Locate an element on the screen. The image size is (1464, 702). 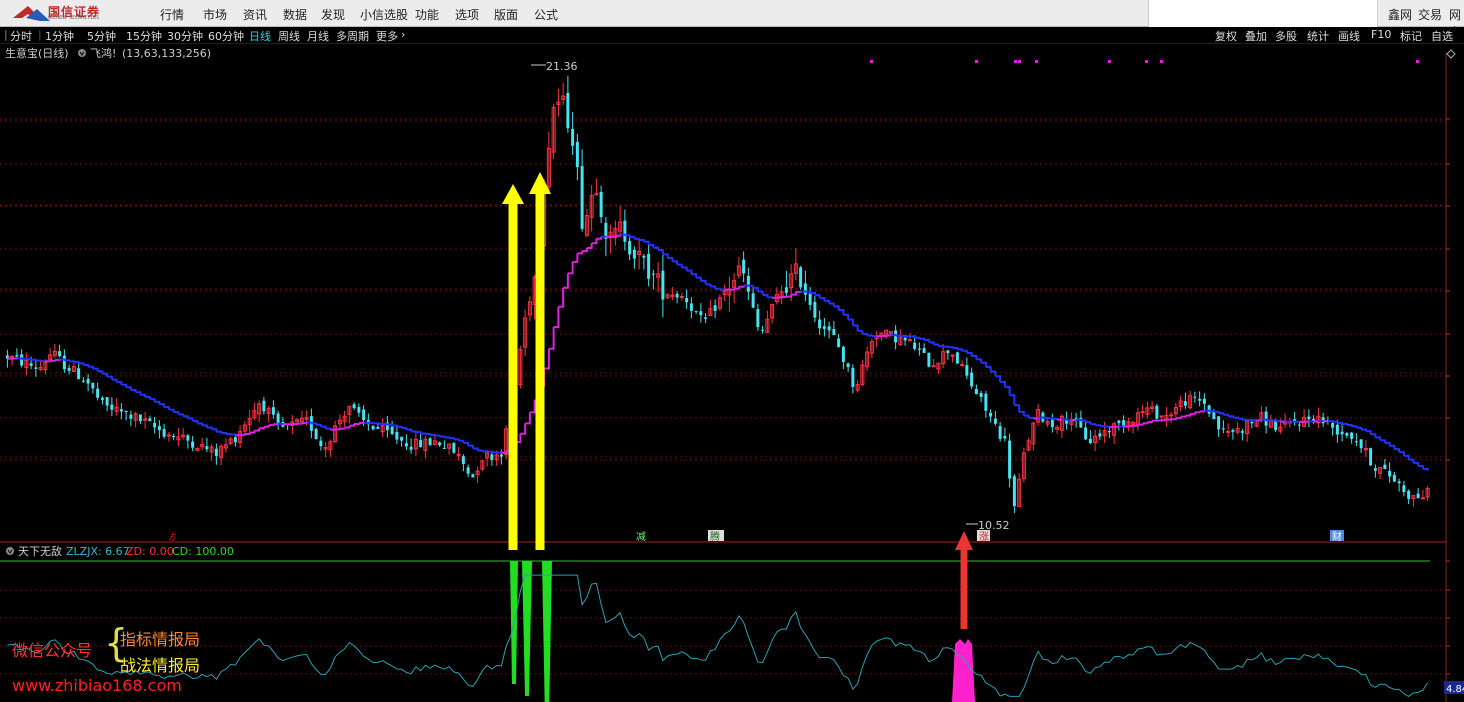
period-weekly: 周线 is located at coordinates (289, 36).